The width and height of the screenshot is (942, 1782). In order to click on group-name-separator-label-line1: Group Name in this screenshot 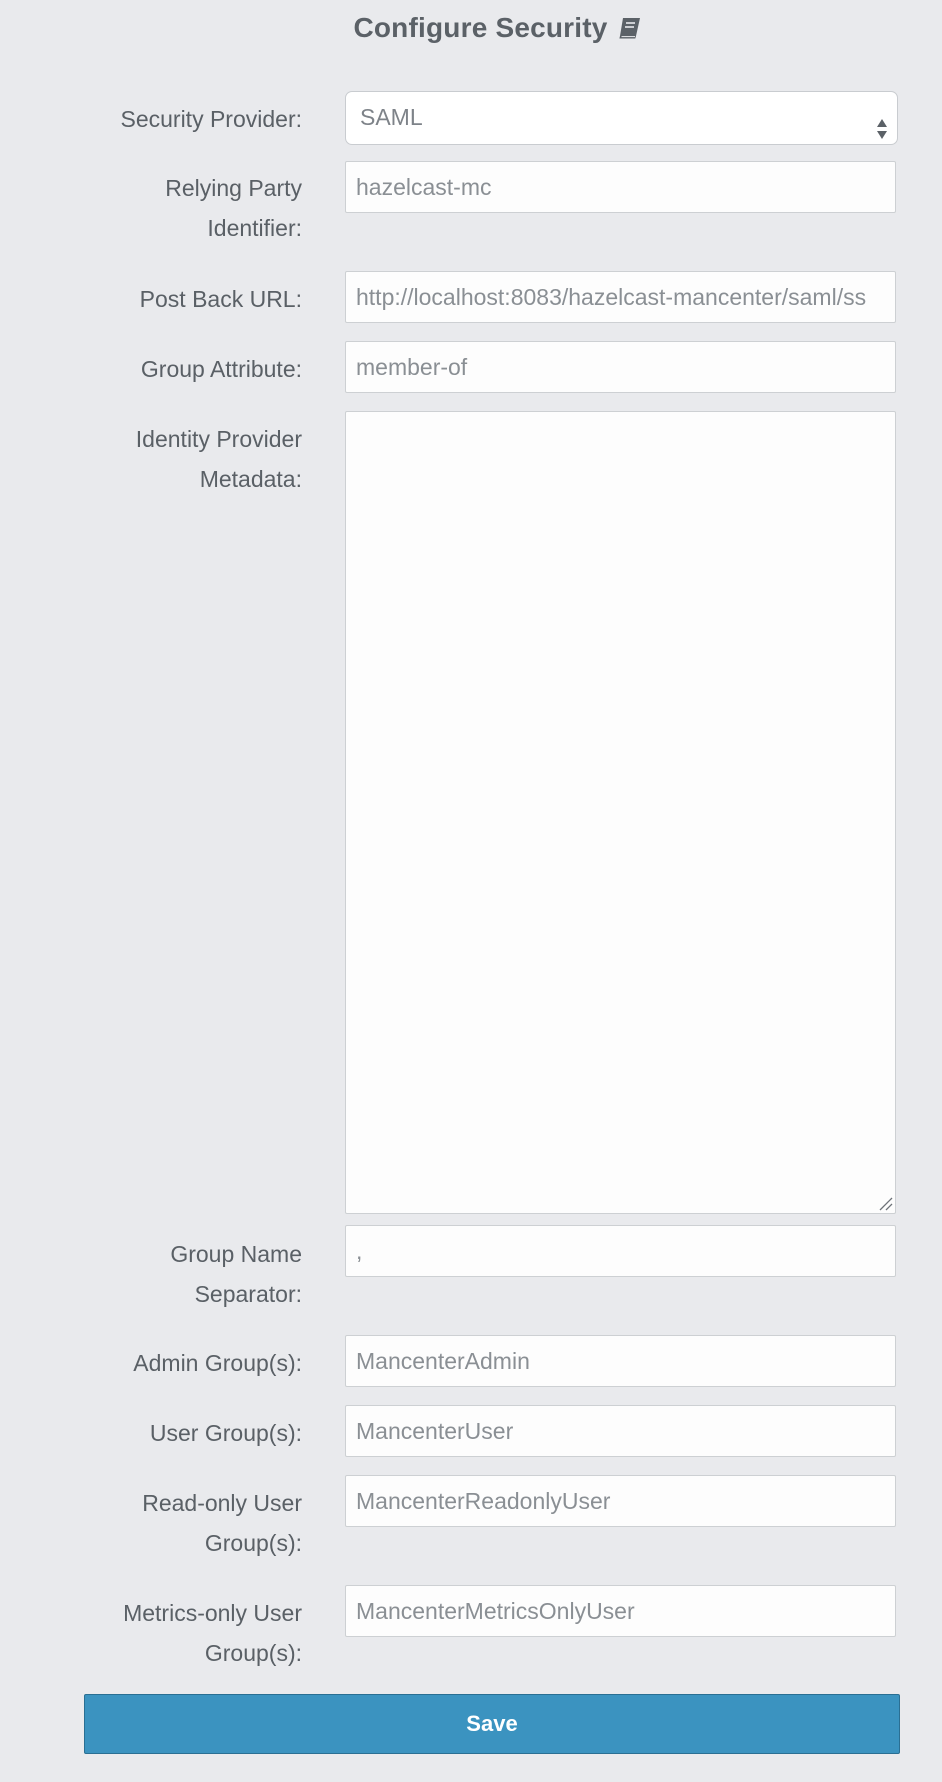, I will do `click(236, 1254)`.